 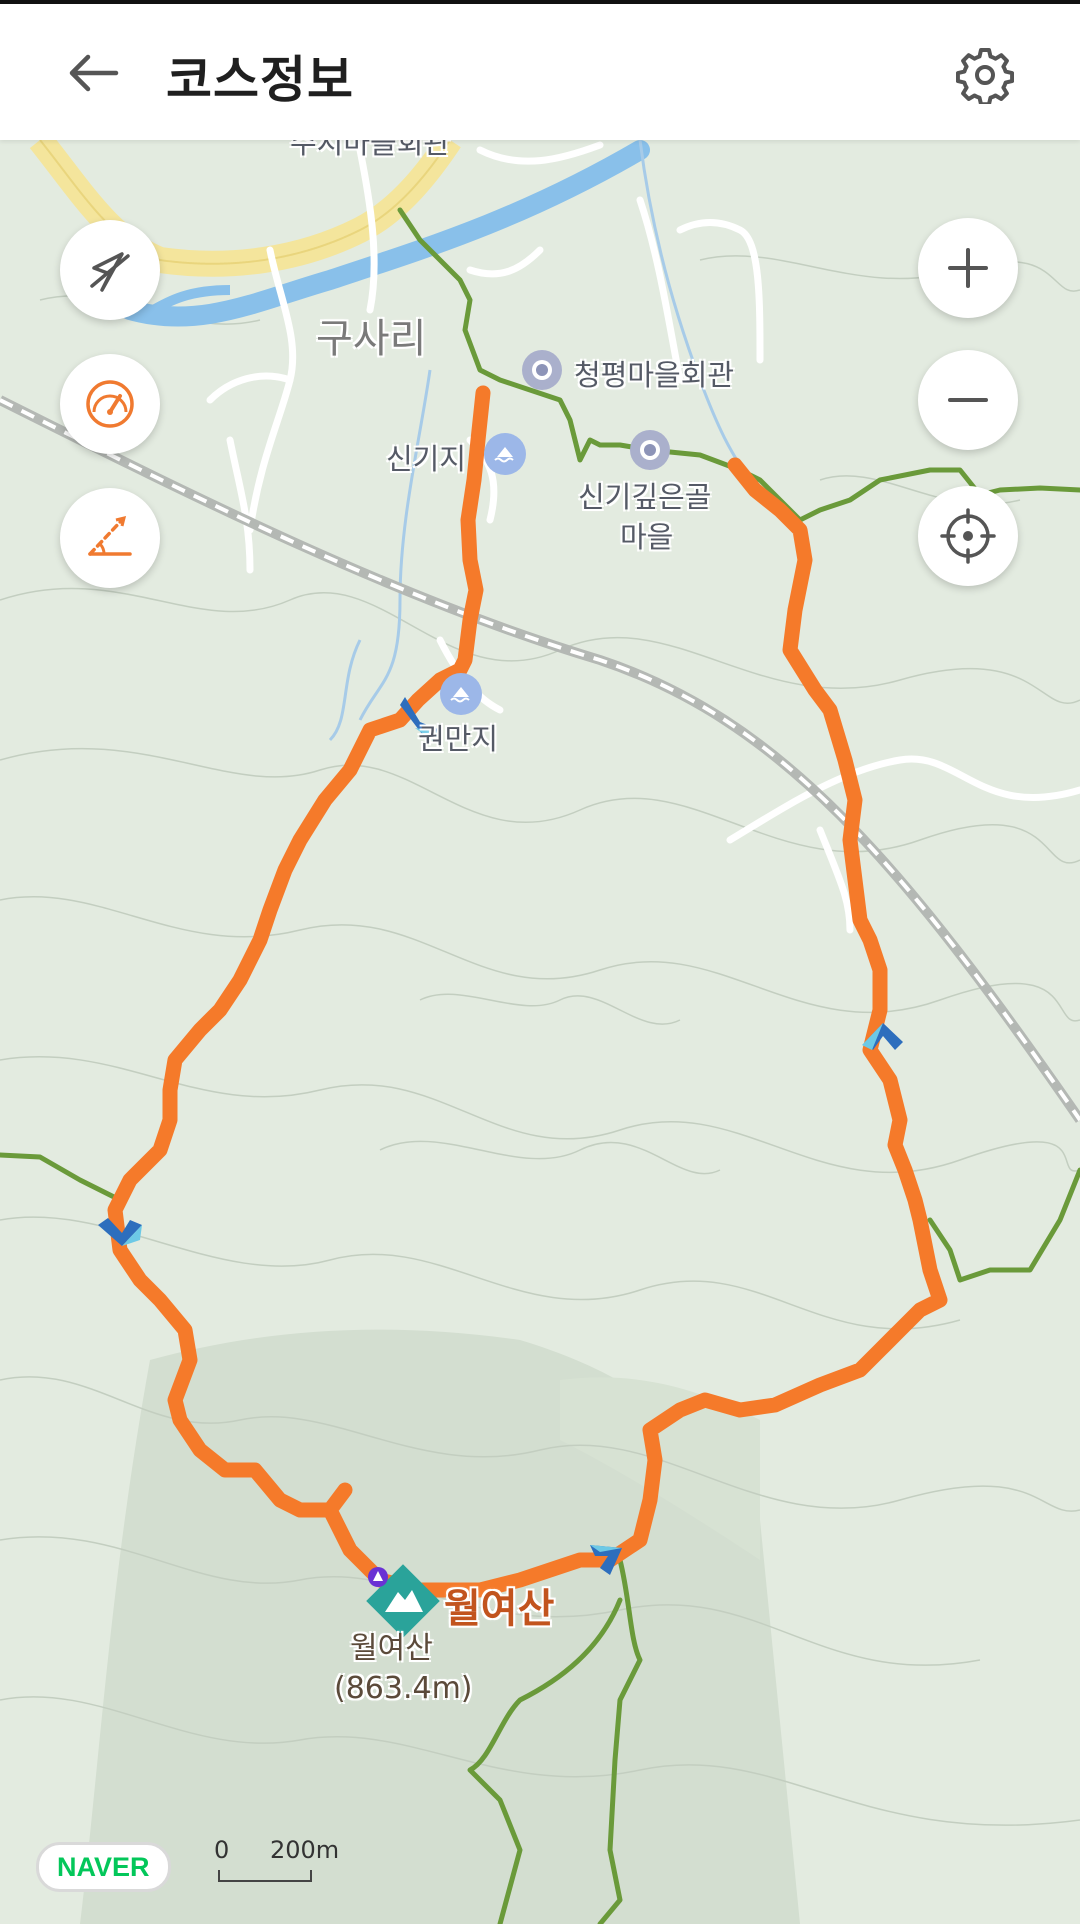 What do you see at coordinates (371, 339) in the screenshot?
I see `town-label: 구사리` at bounding box center [371, 339].